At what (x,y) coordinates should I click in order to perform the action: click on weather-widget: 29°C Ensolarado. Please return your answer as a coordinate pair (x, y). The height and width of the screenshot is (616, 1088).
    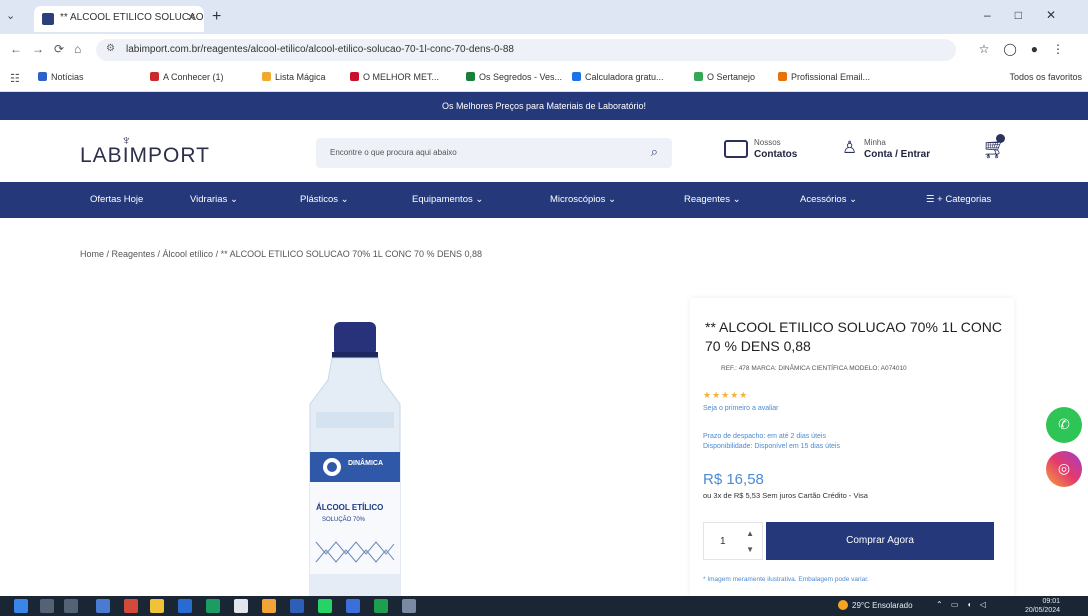
    Looking at the image, I should click on (875, 605).